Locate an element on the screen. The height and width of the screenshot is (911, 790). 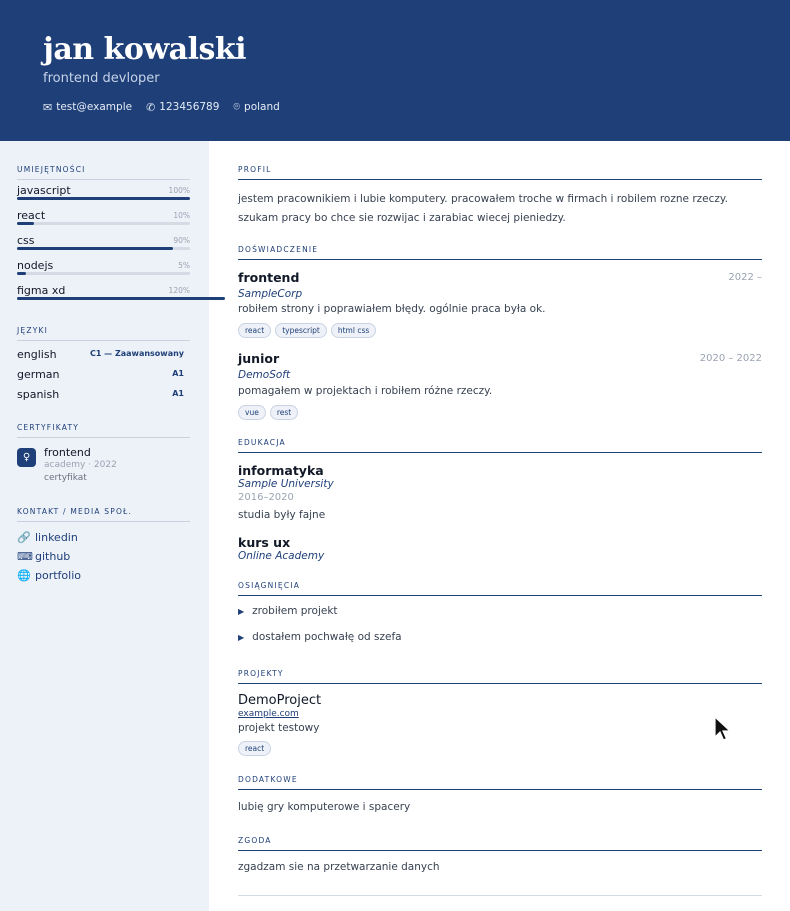
certificate-title: frontend is located at coordinates (67, 452).